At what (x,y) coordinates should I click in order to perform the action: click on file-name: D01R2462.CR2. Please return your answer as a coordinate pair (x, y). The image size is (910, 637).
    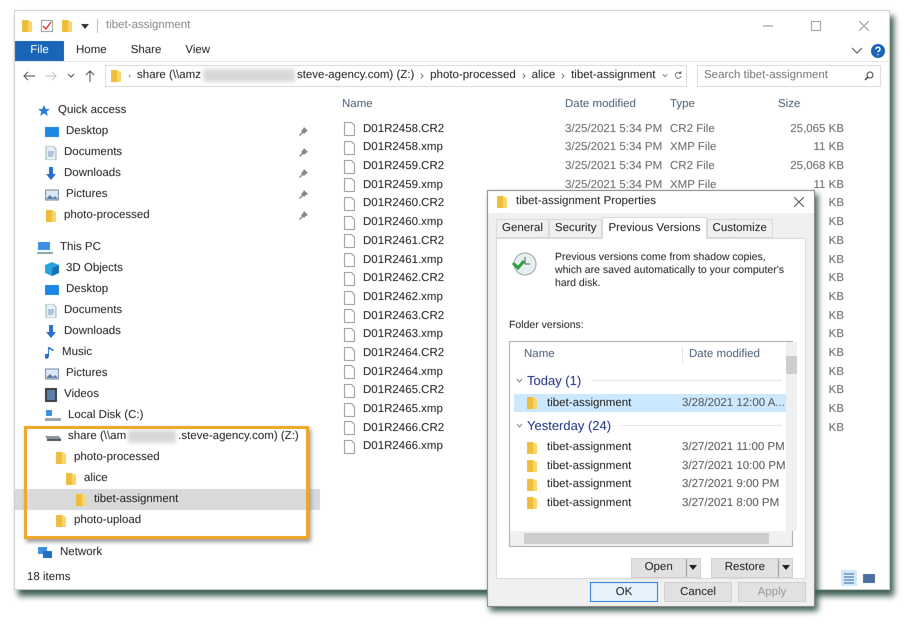
    Looking at the image, I should click on (403, 278).